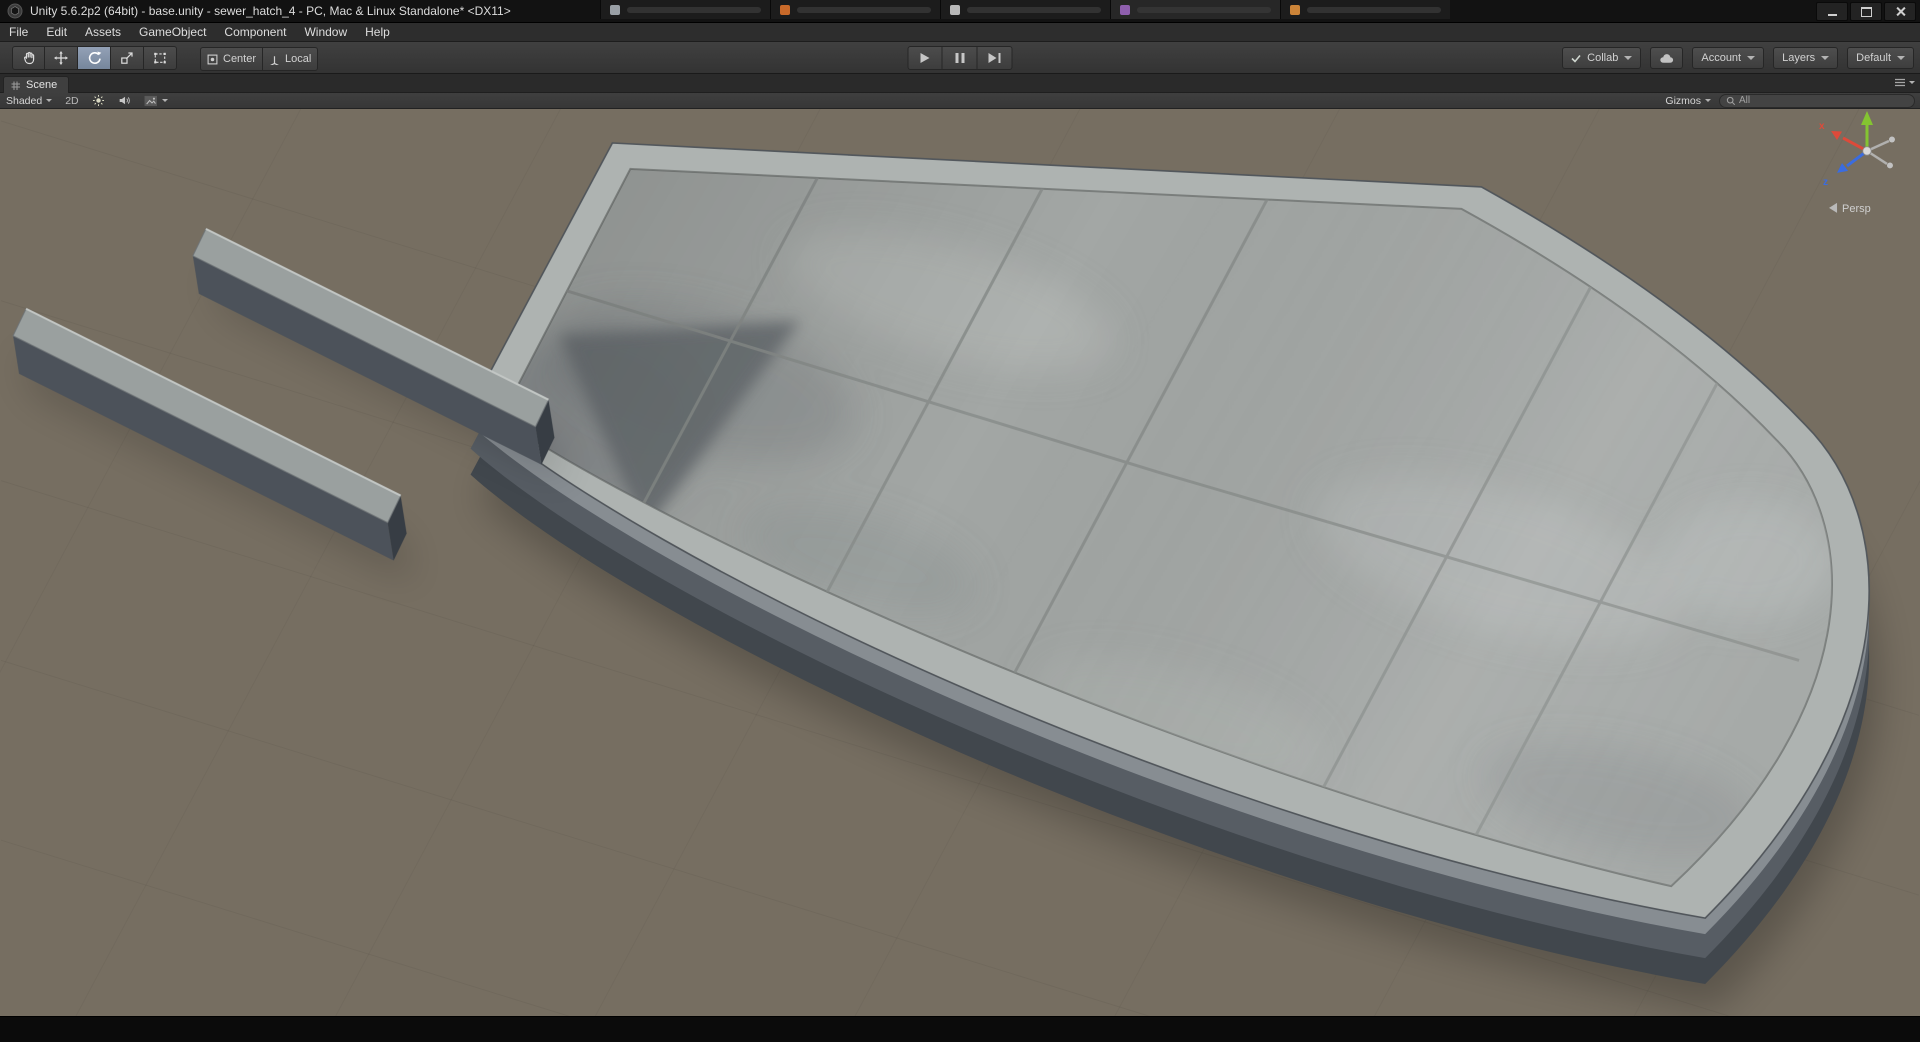  Describe the element at coordinates (377, 32) in the screenshot. I see `menu-item-help: Help` at that location.